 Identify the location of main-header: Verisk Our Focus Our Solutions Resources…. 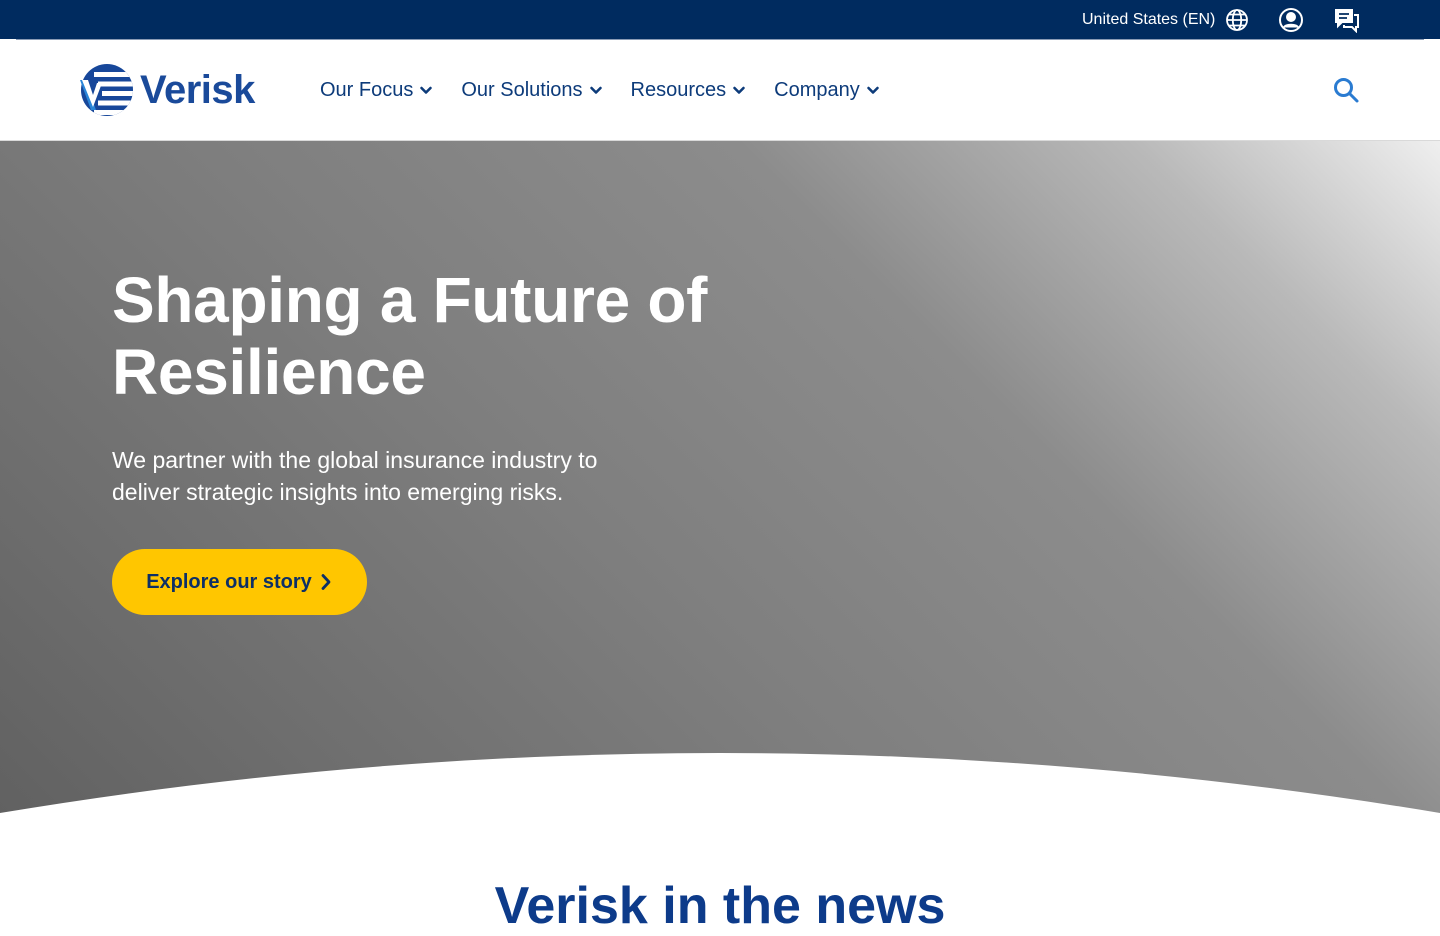
(720, 90).